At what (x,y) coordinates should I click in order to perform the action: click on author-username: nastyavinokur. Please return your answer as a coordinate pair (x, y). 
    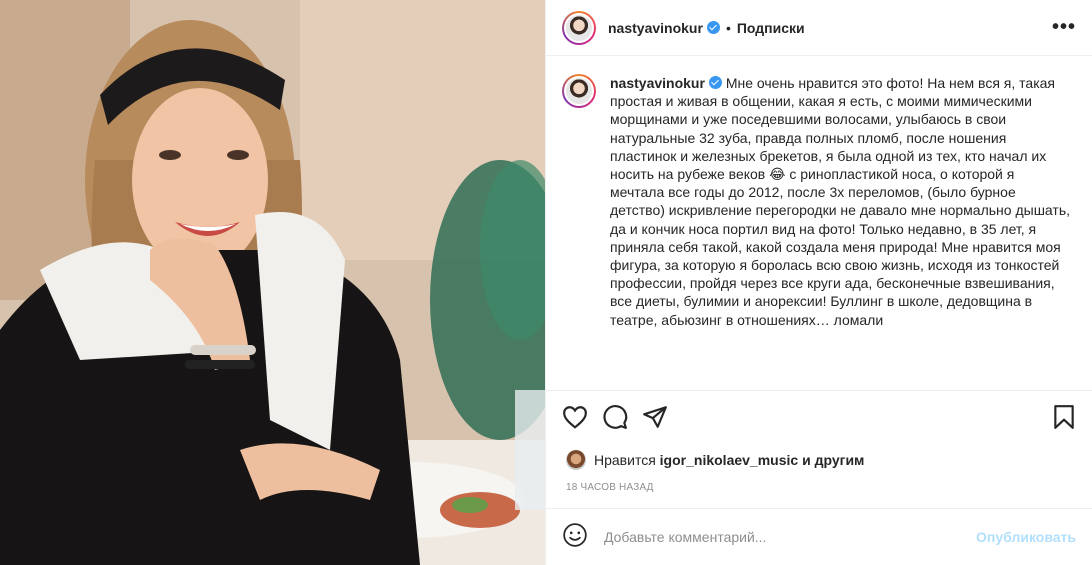
    Looking at the image, I should click on (655, 28).